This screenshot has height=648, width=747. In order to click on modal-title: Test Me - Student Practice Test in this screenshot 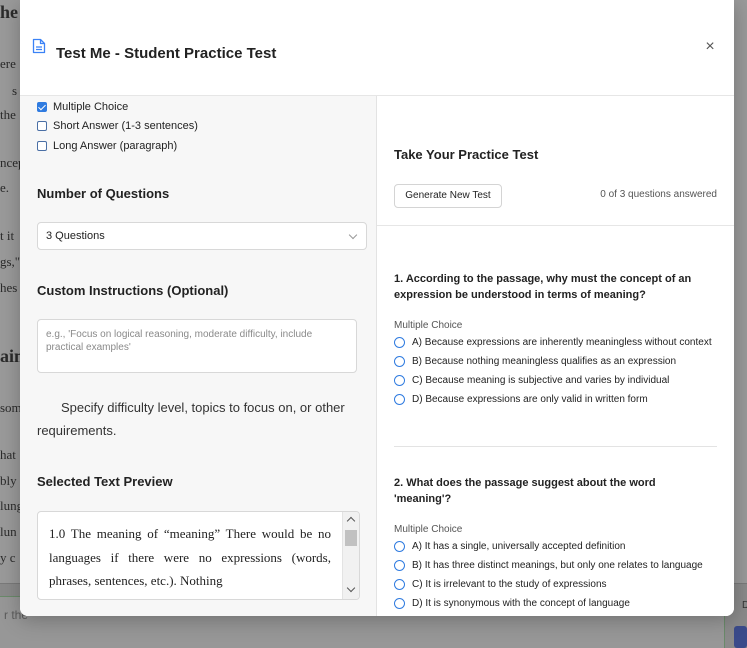, I will do `click(166, 53)`.